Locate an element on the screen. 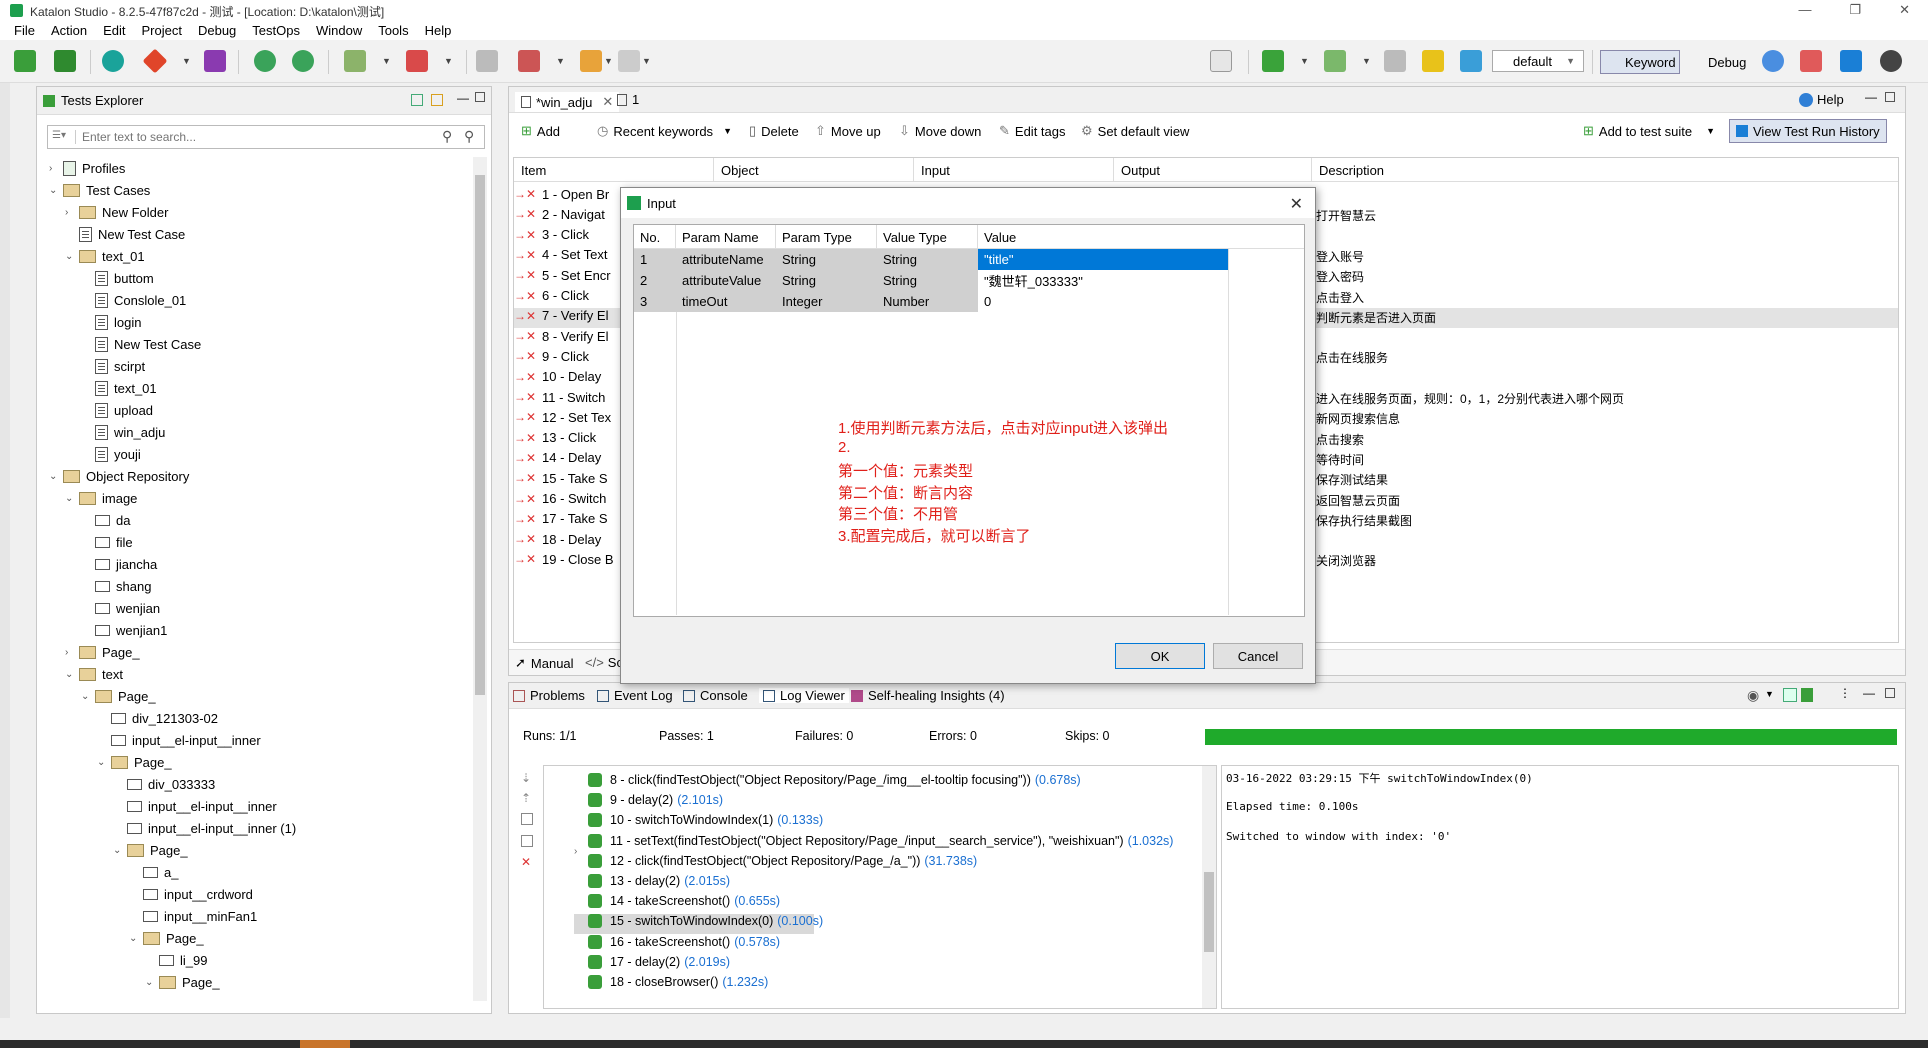 This screenshot has height=1048, width=1928. help-icon is located at coordinates (1773, 61).